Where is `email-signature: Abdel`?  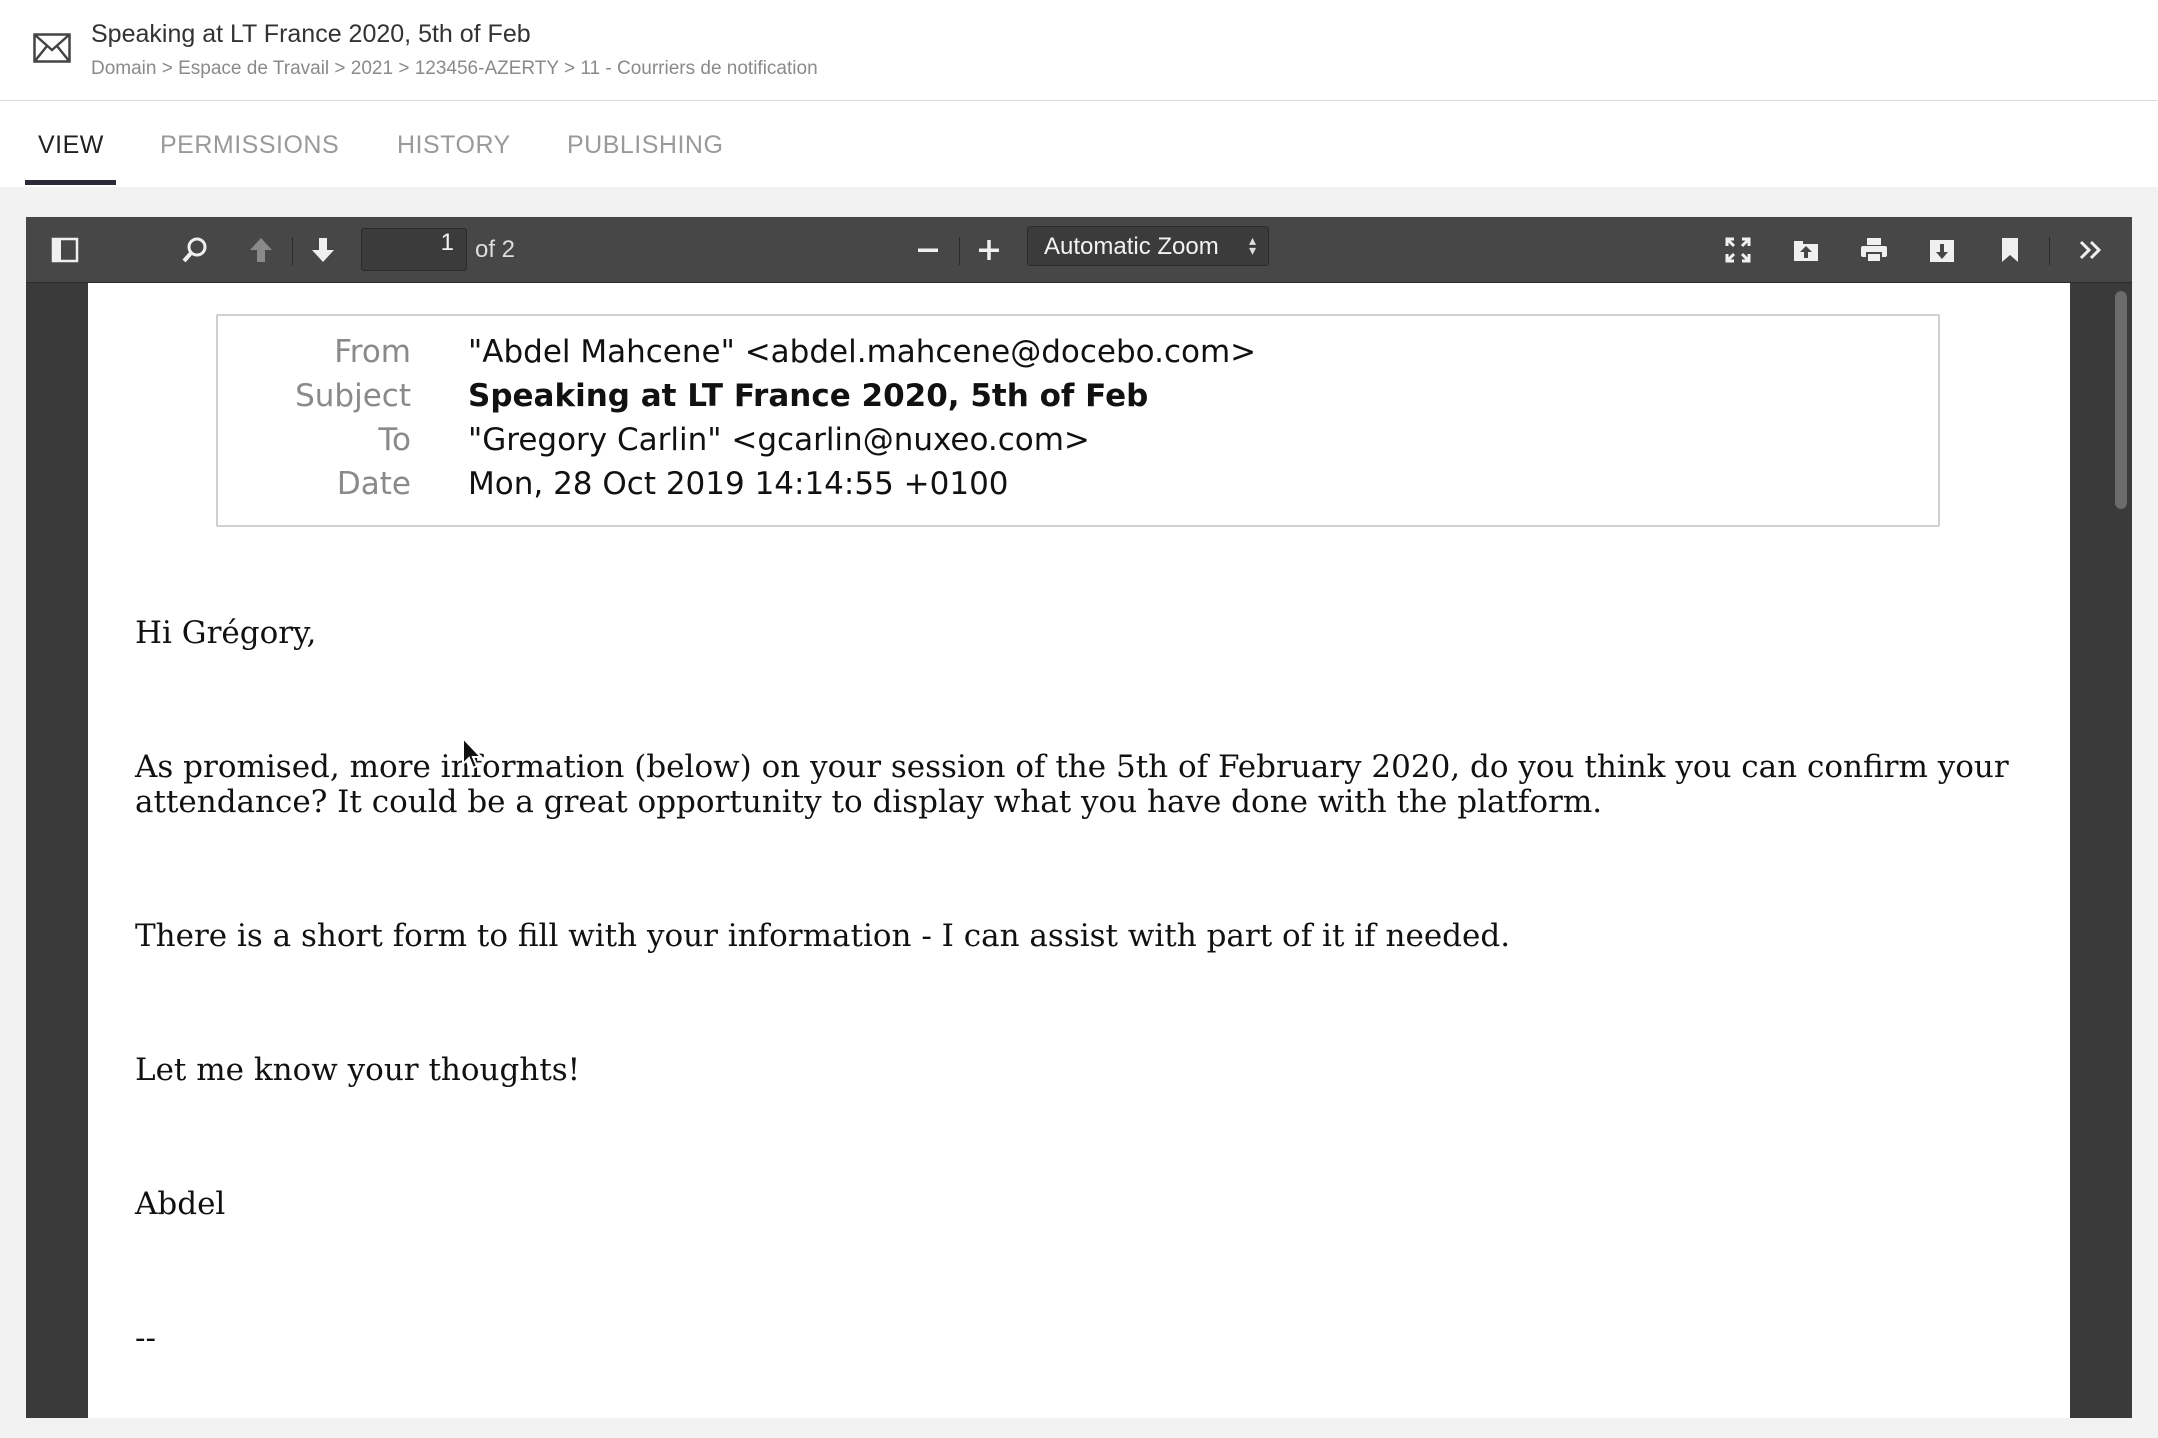 email-signature: Abdel is located at coordinates (180, 1204).